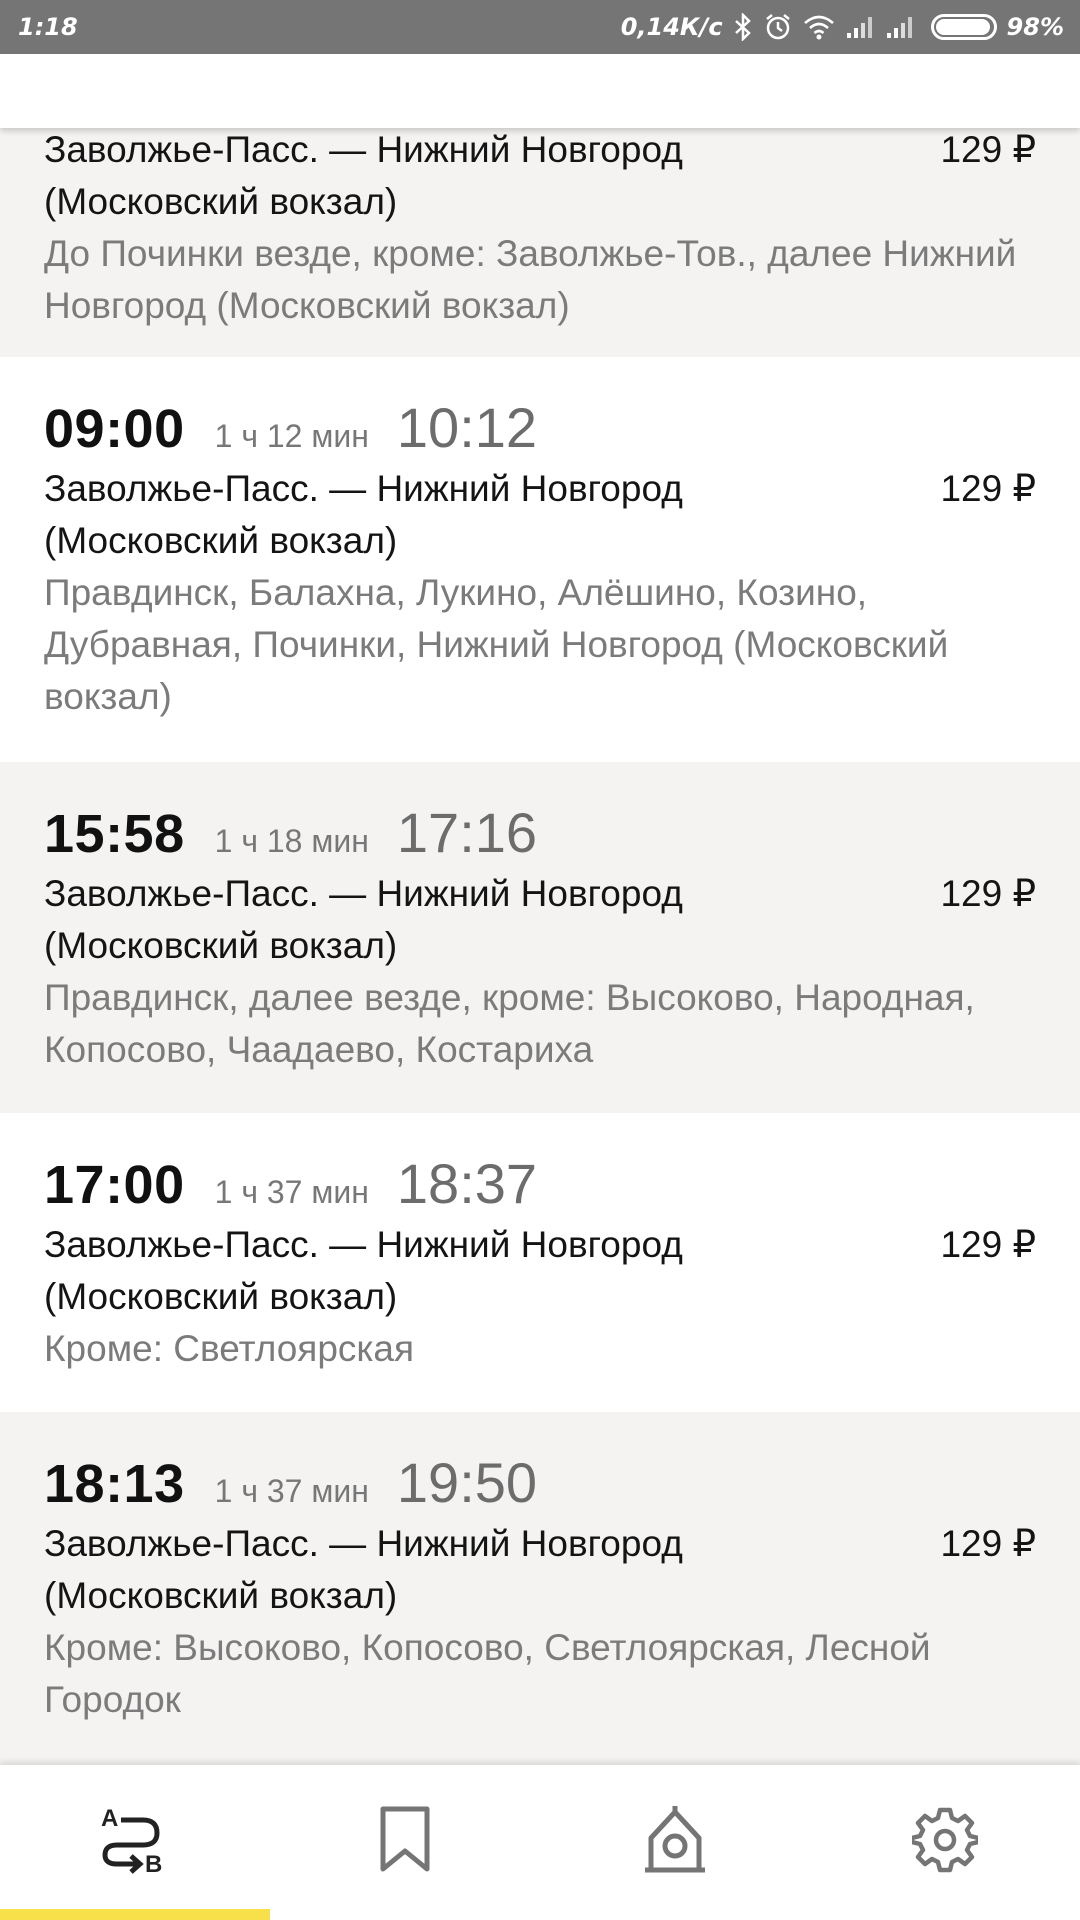 This screenshot has height=1920, width=1080. I want to click on status-bar: 1:18 0,14К/с 98%, so click(540, 27).